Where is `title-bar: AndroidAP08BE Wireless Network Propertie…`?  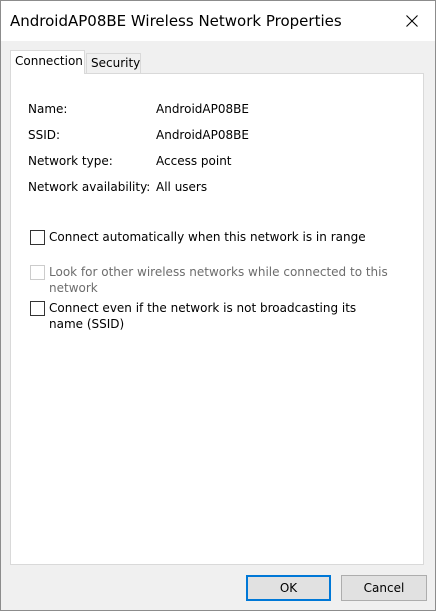 title-bar: AndroidAP08BE Wireless Network Propertie… is located at coordinates (218, 21).